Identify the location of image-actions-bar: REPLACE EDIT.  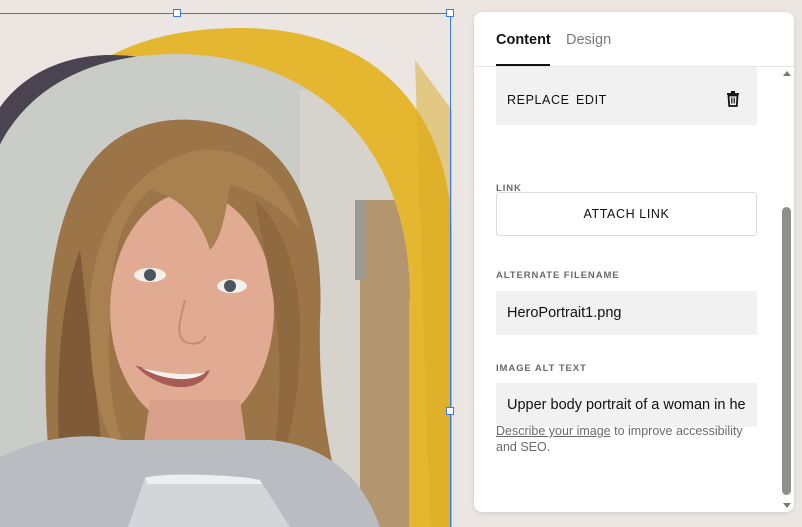
(626, 96).